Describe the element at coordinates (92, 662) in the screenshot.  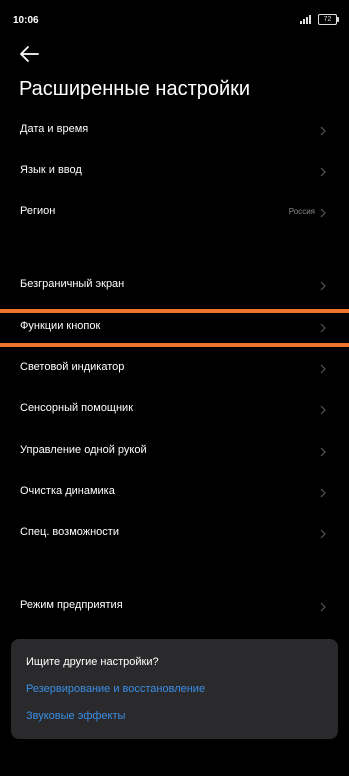
I see `suggestions-title: Ищите другие настройки?` at that location.